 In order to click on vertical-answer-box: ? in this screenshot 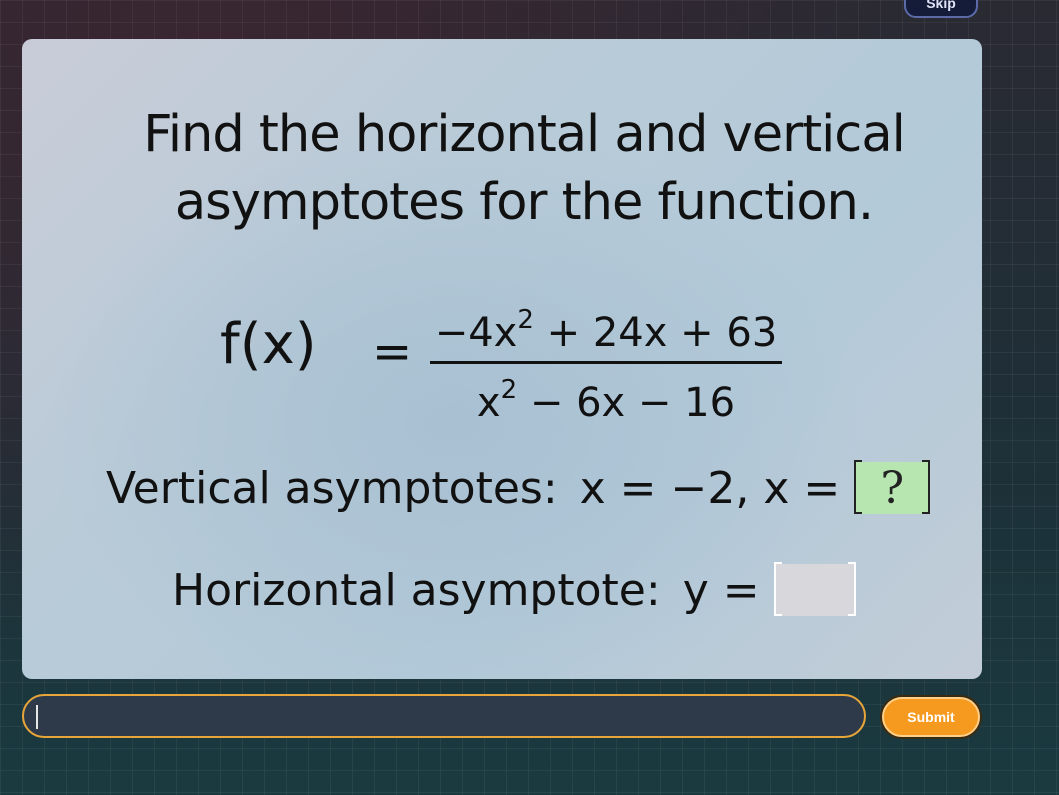, I will do `click(892, 487)`.